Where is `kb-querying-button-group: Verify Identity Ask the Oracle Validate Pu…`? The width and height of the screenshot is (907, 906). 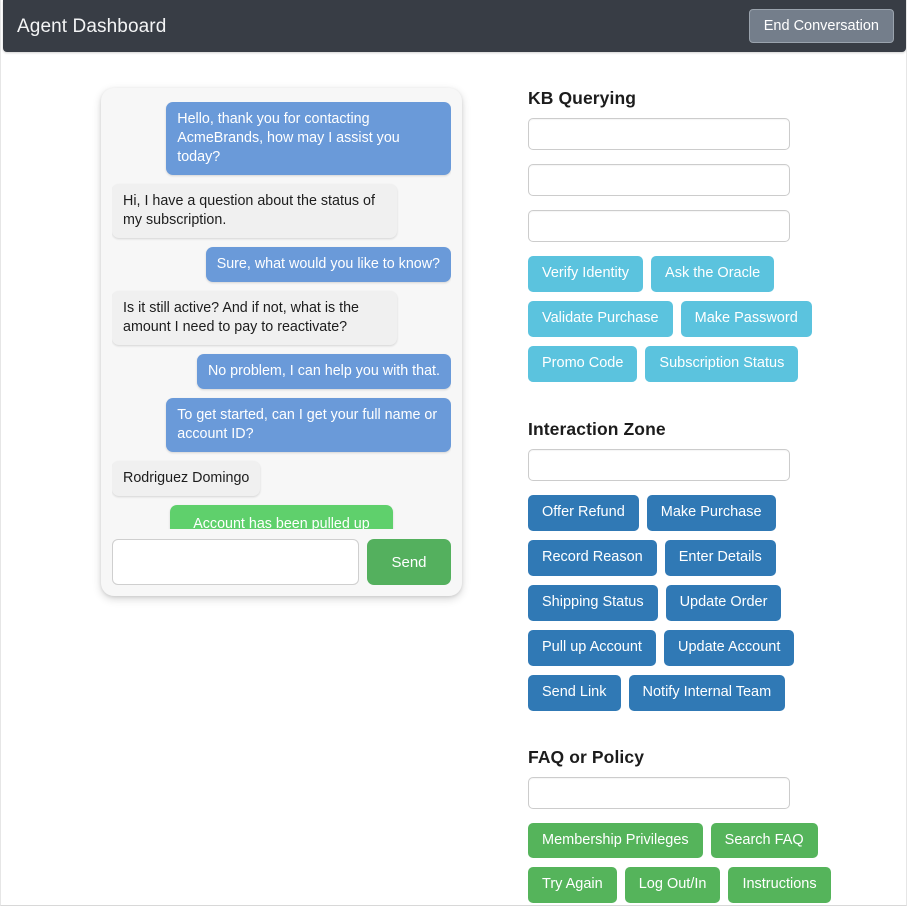 kb-querying-button-group: Verify Identity Ask the Oracle Validate Pu… is located at coordinates (693, 319).